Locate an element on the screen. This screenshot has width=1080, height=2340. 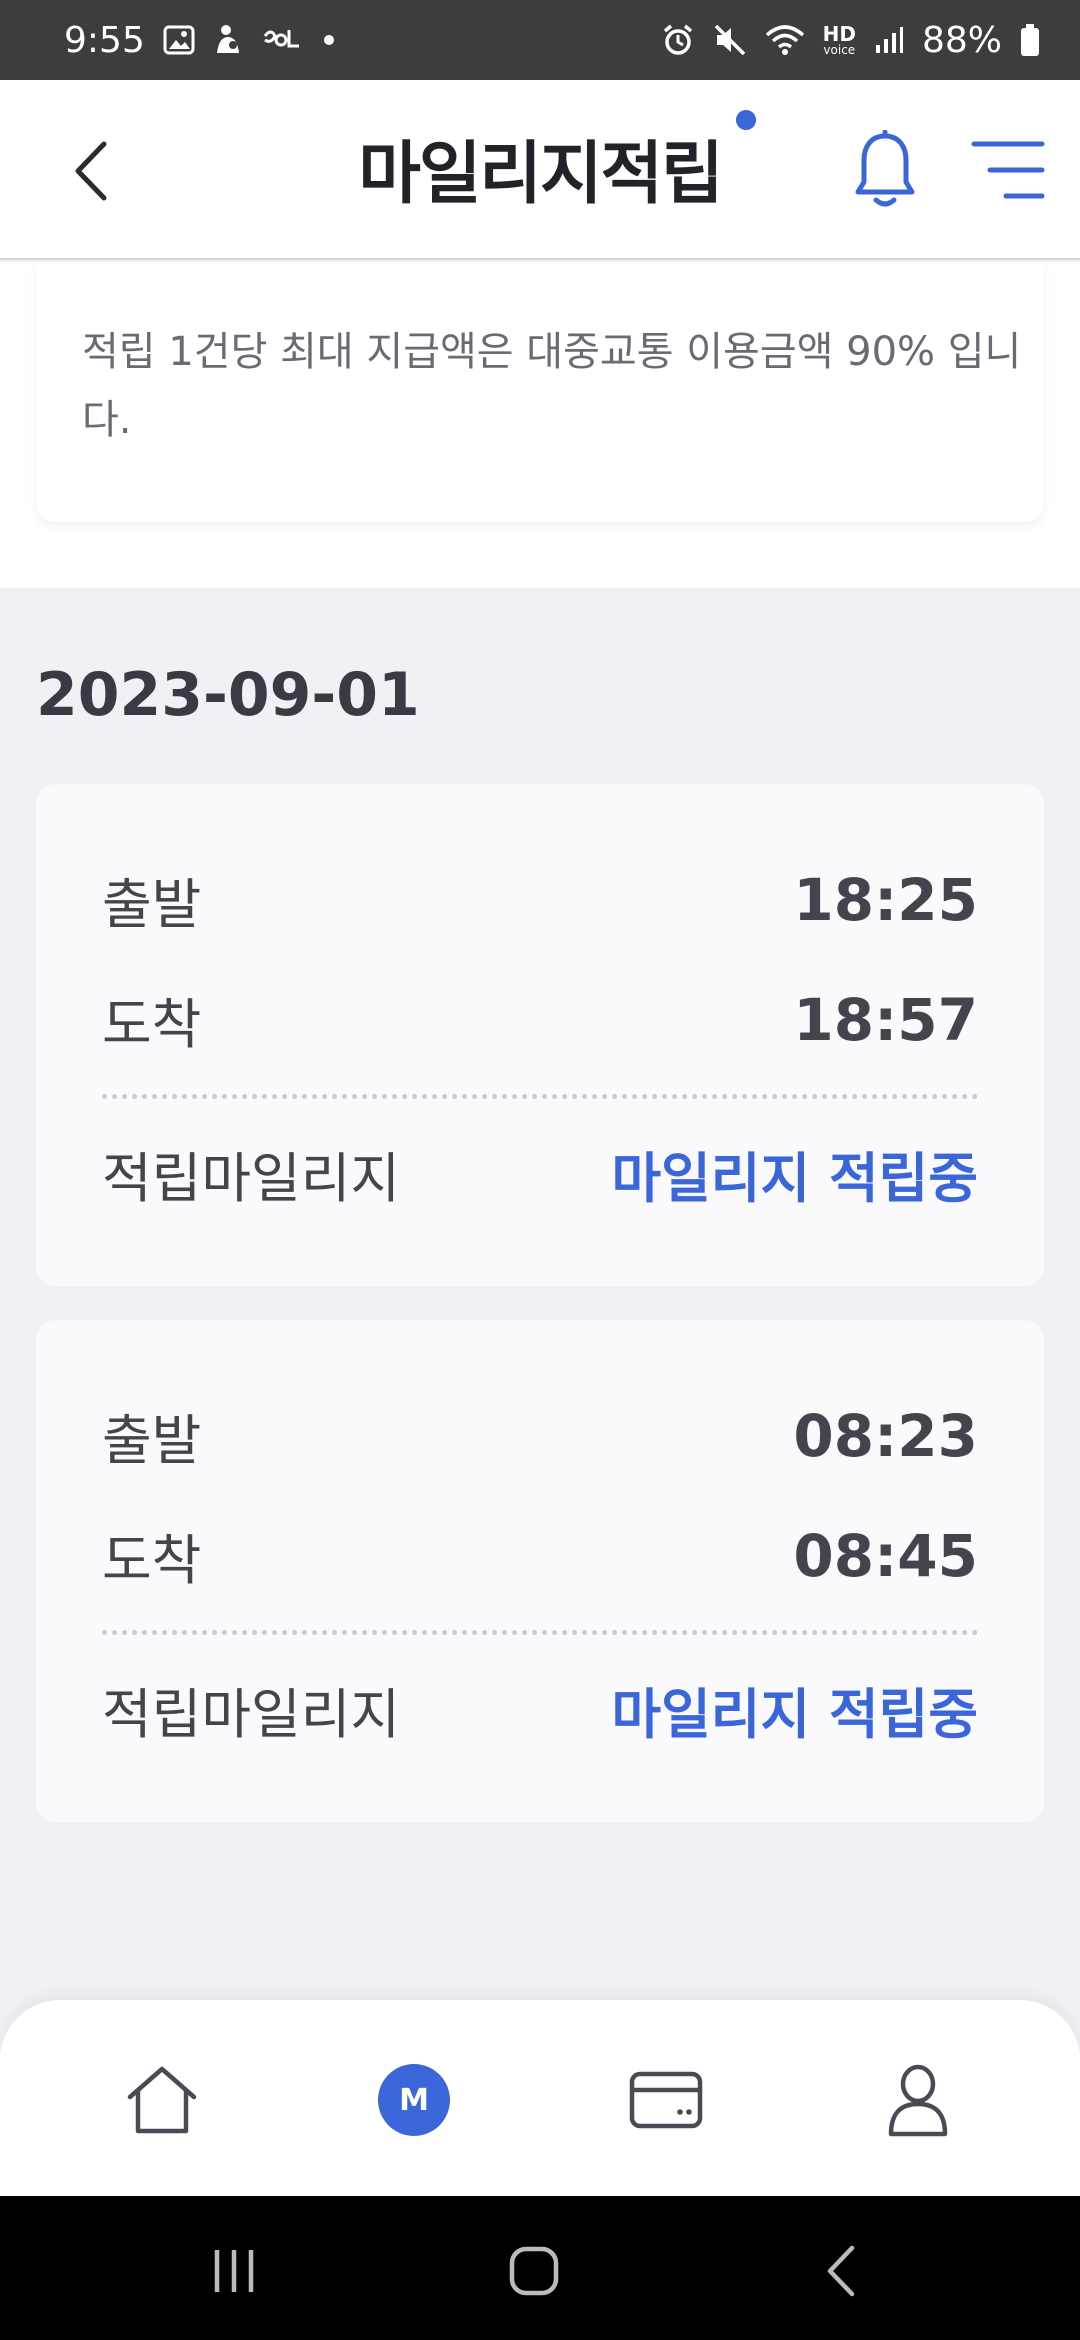
mileage-icon: M is located at coordinates (414, 2100).